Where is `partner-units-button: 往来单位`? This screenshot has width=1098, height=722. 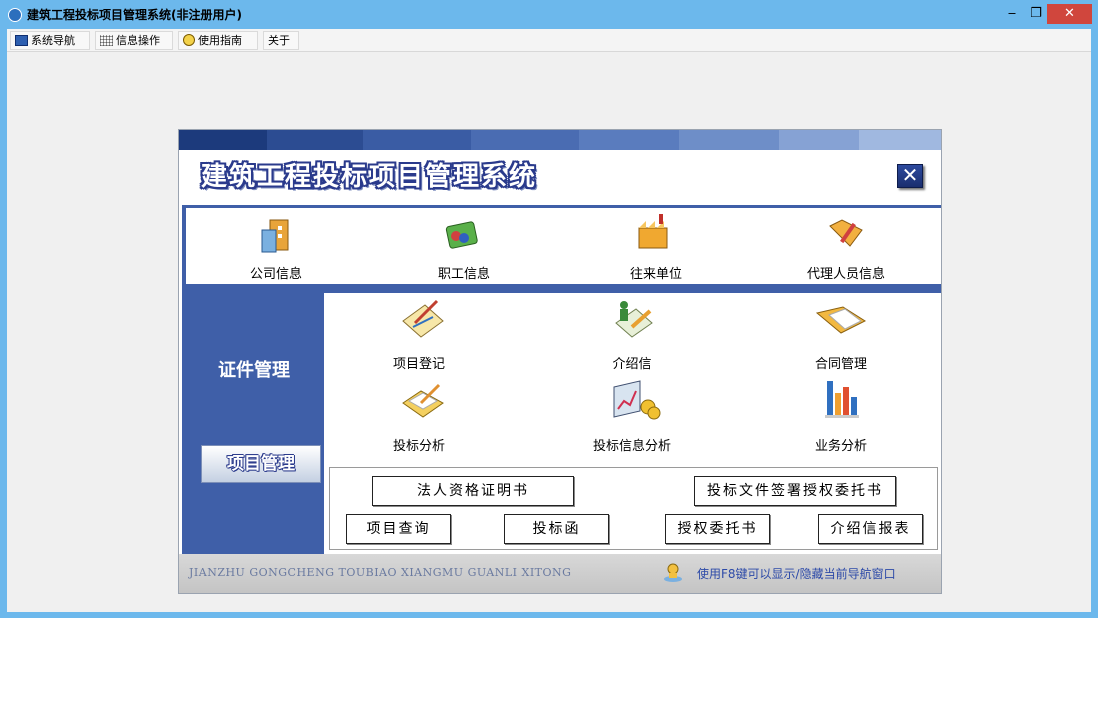
partner-units-button: 往来单位 is located at coordinates (656, 246).